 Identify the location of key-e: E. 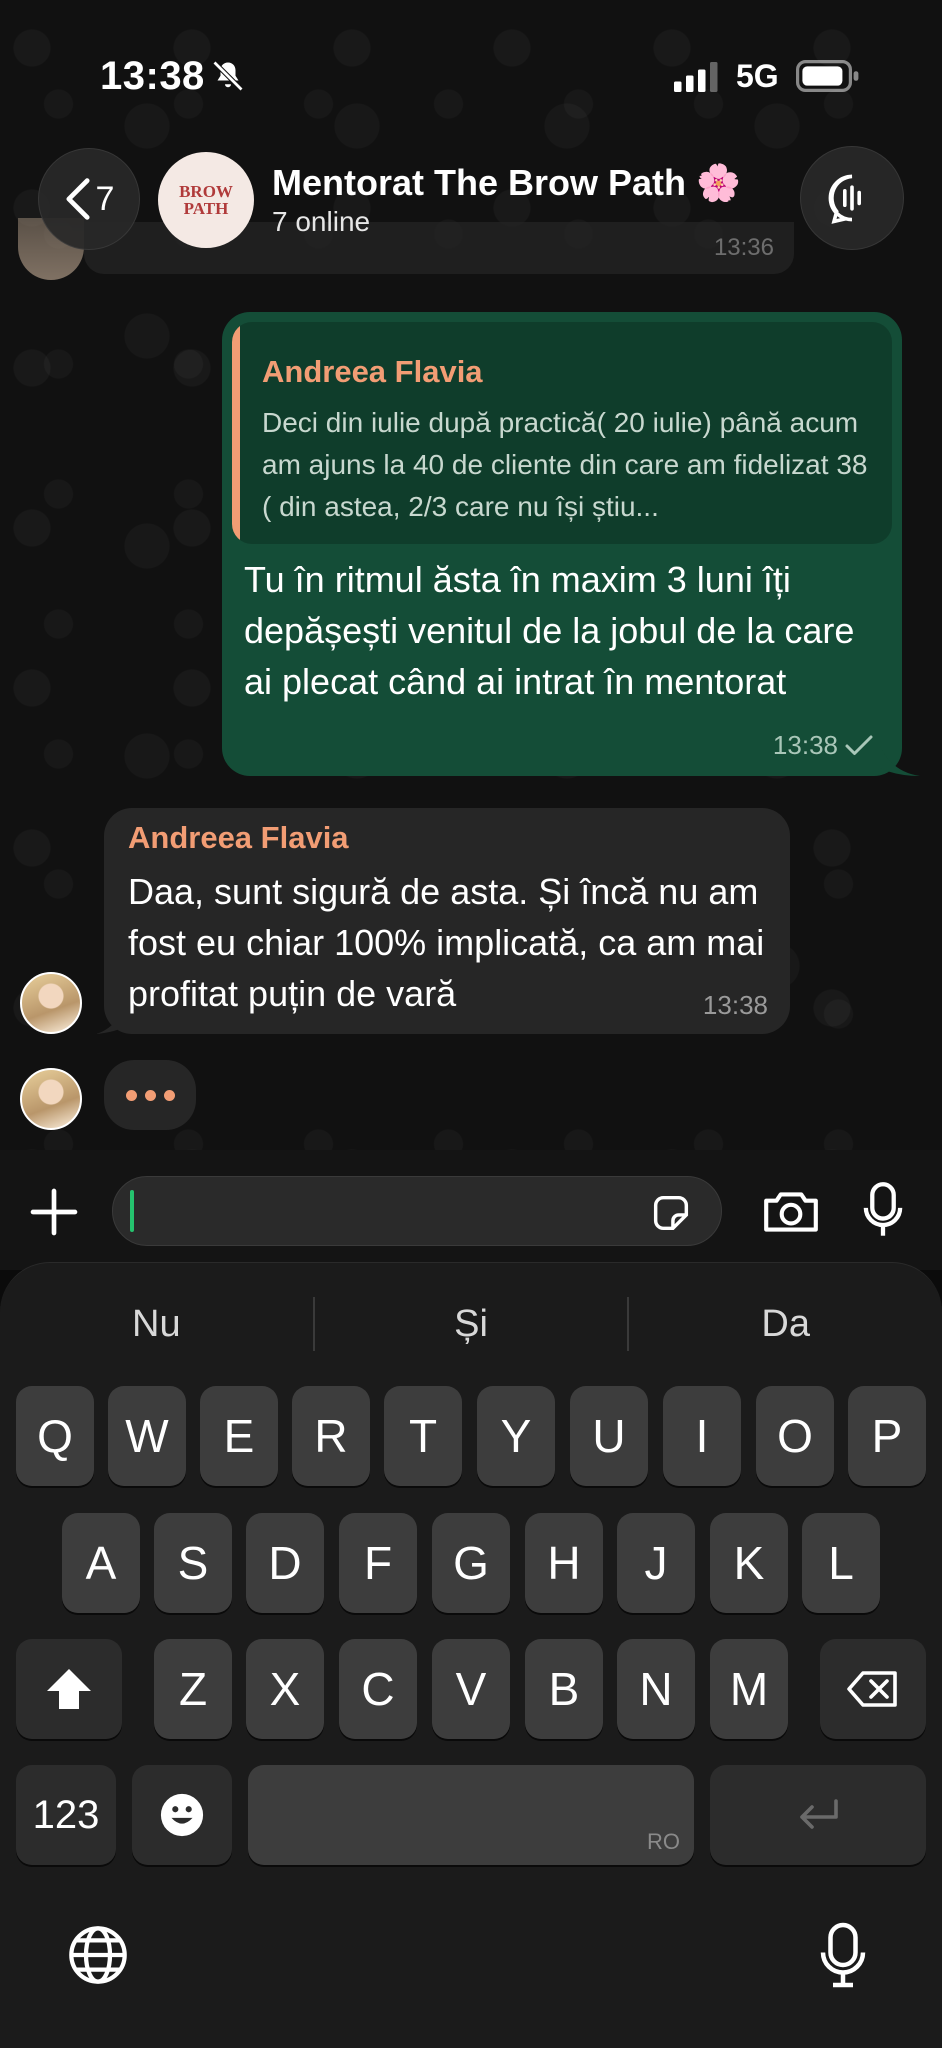
(239, 1436).